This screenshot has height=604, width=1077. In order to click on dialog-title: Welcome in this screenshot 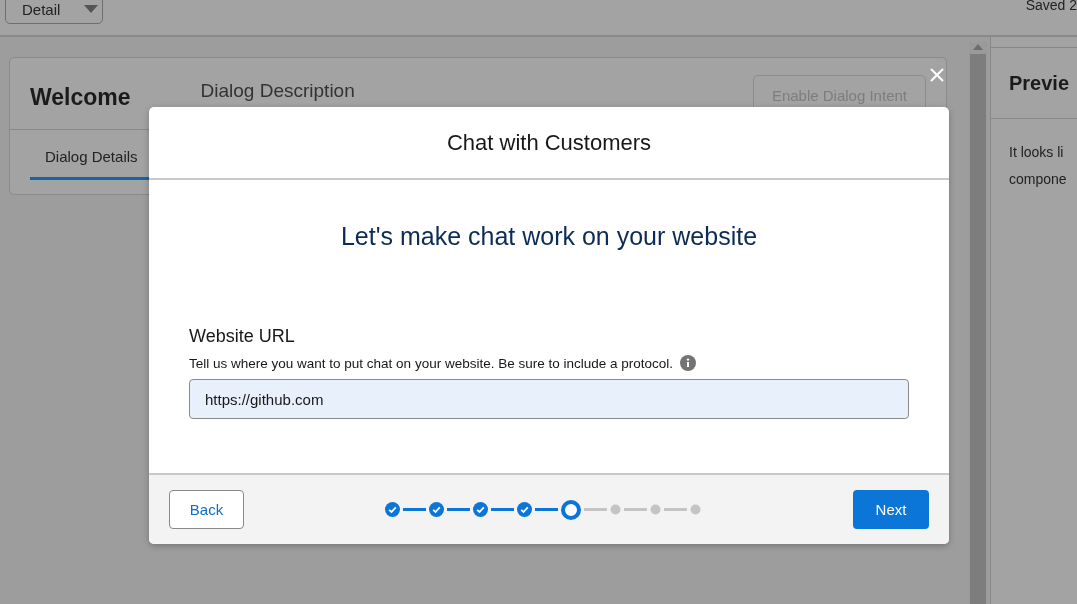, I will do `click(80, 97)`.